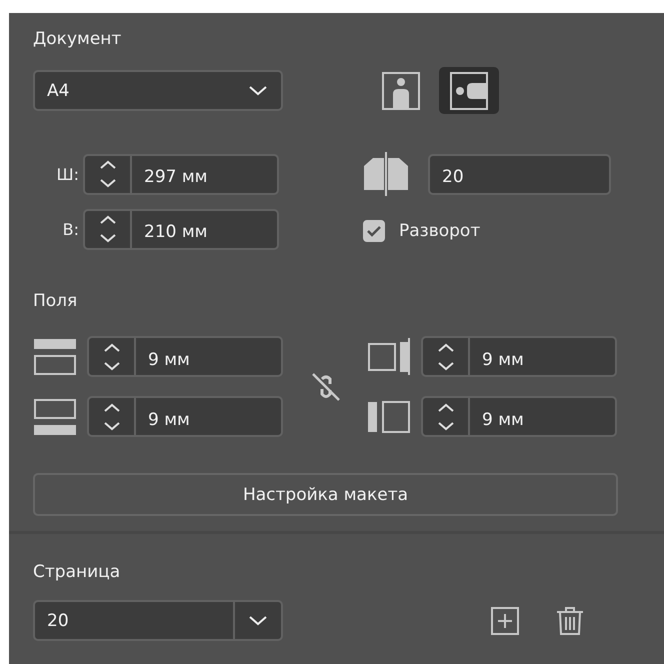 The height and width of the screenshot is (664, 664). I want to click on landscape-icon, so click(469, 91).